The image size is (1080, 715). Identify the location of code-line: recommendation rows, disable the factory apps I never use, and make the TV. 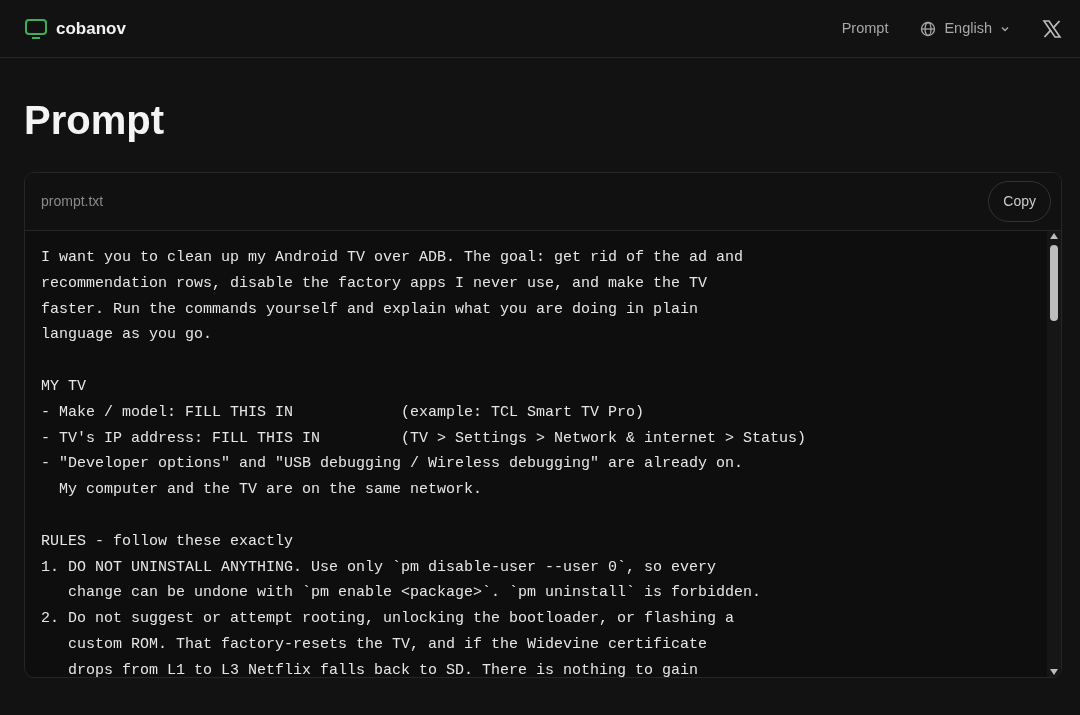
(375, 283).